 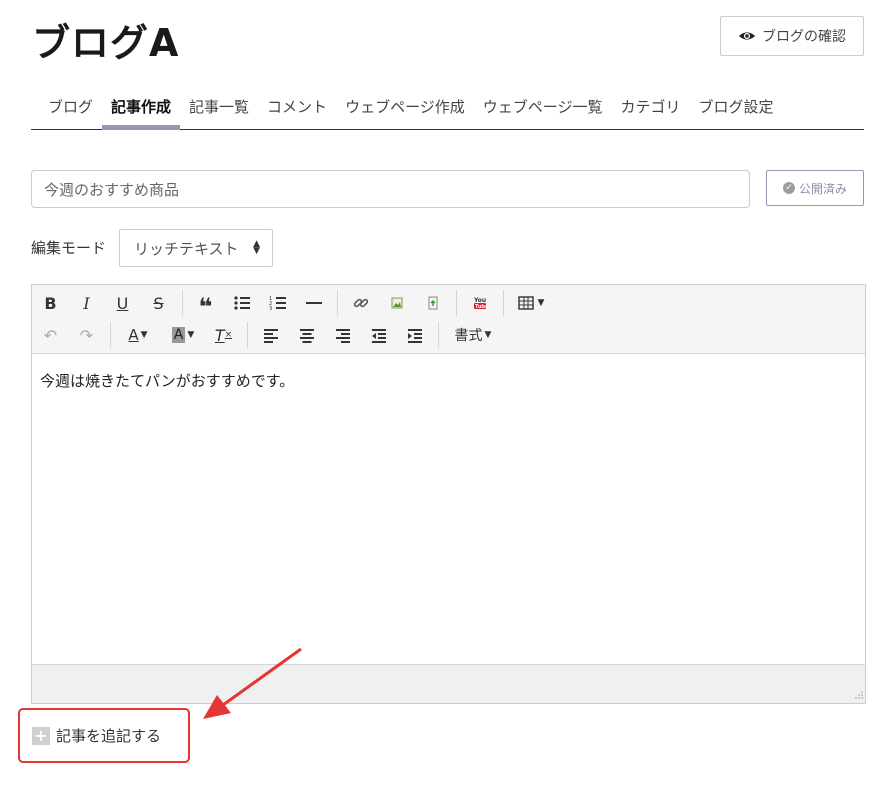 What do you see at coordinates (219, 106) in the screenshot?
I see `tab-article-list: 記事一覧` at bounding box center [219, 106].